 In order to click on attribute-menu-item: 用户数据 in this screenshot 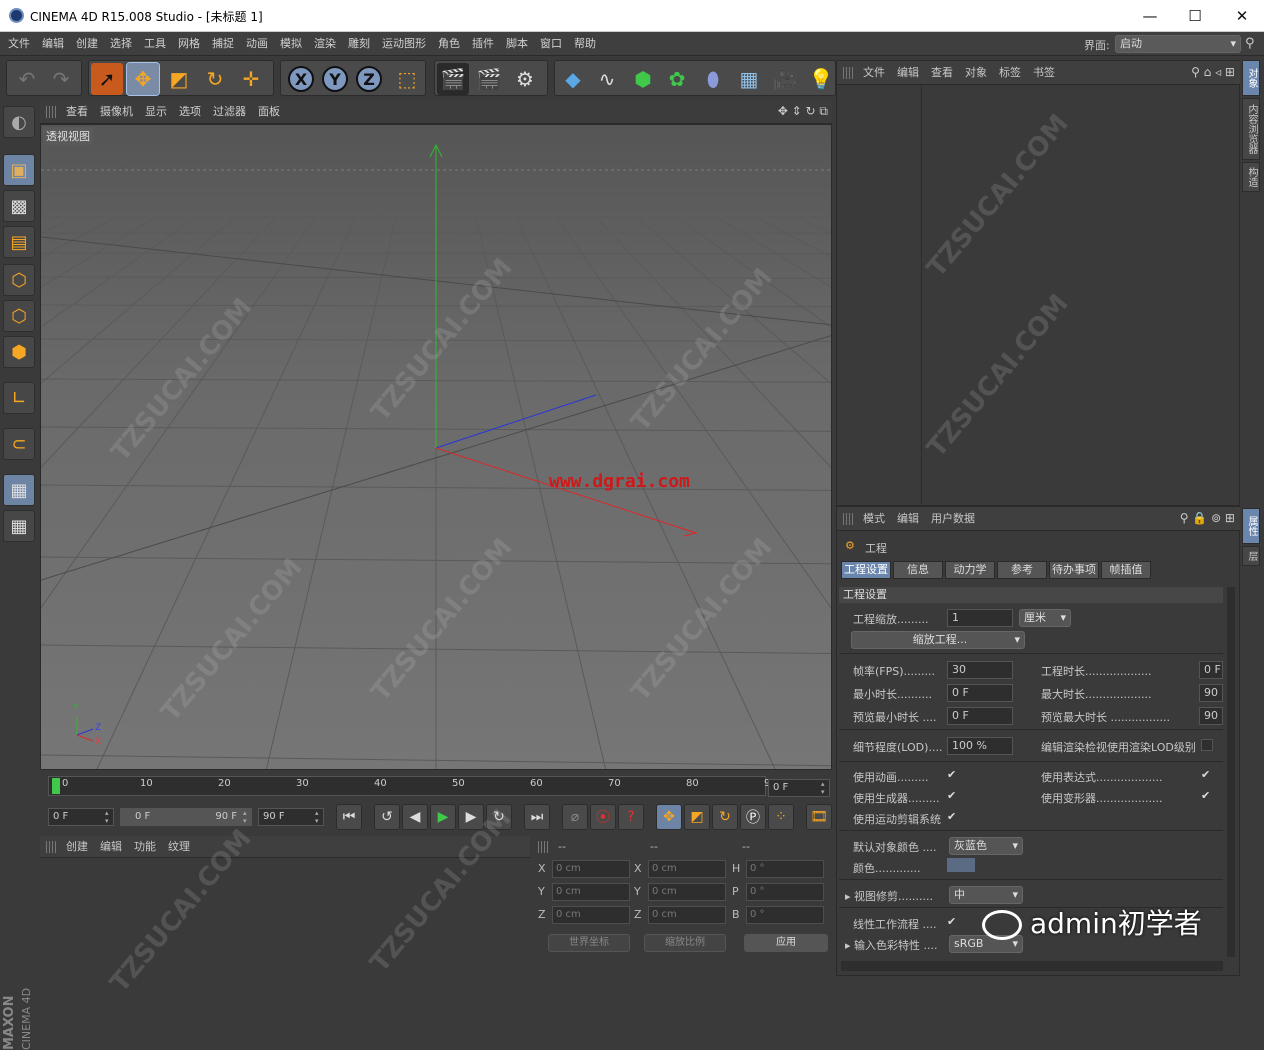, I will do `click(953, 519)`.